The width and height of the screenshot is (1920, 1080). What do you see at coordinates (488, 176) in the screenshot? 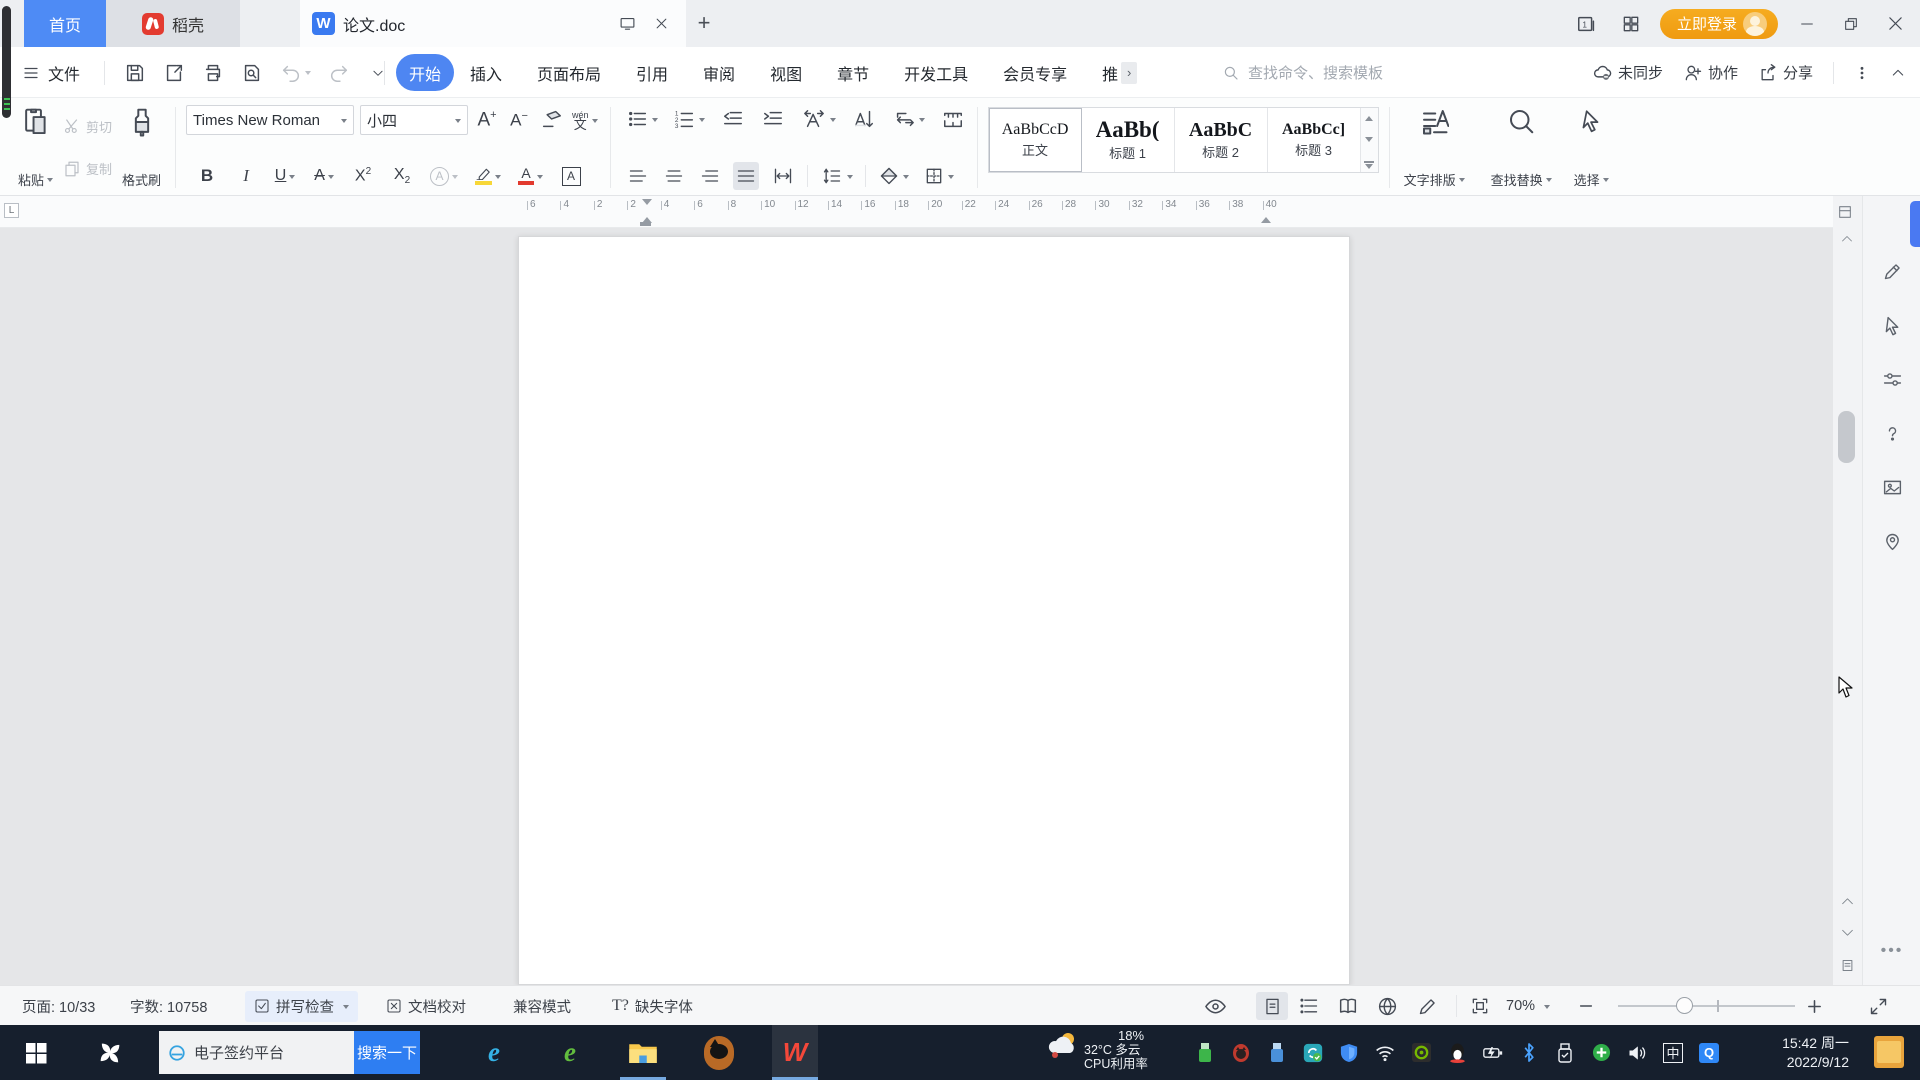
I see `highlight-color-icon` at bounding box center [488, 176].